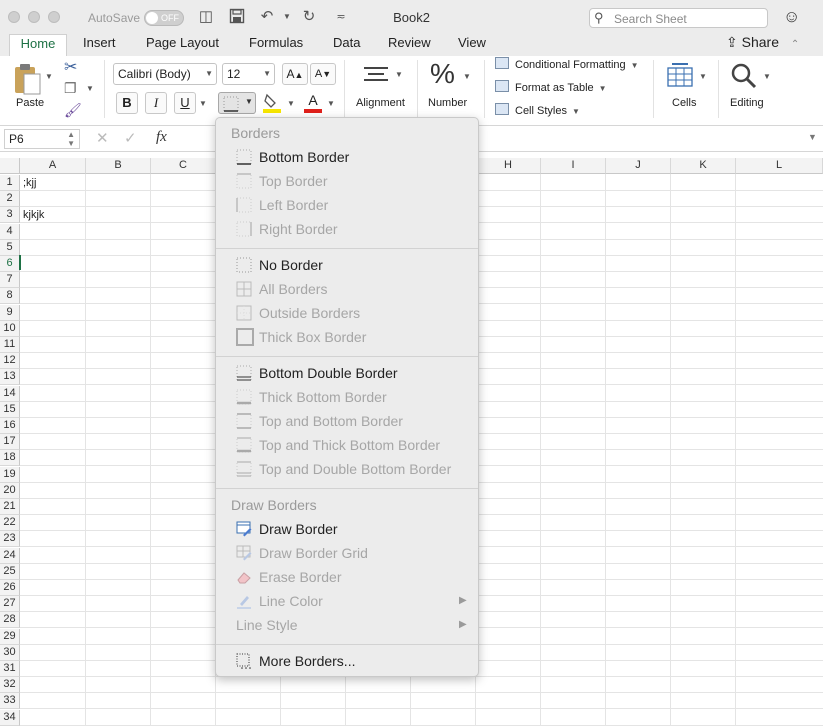  Describe the element at coordinates (10, 523) in the screenshot. I see `row-header-22: 22` at that location.